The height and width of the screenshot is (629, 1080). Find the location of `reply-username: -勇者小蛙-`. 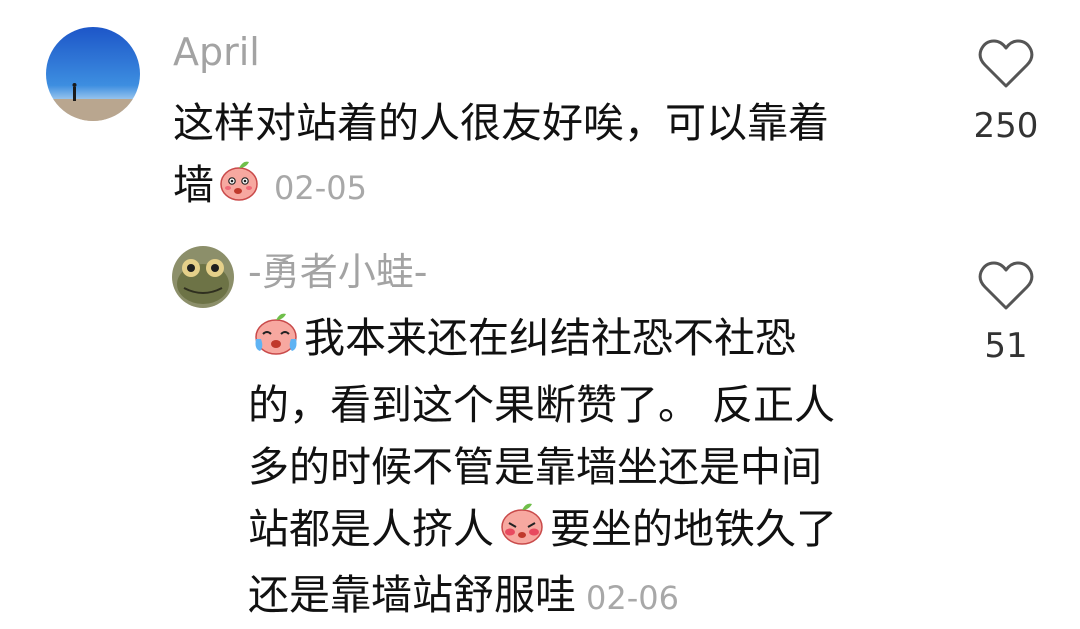

reply-username: -勇者小蛙- is located at coordinates (337, 272).